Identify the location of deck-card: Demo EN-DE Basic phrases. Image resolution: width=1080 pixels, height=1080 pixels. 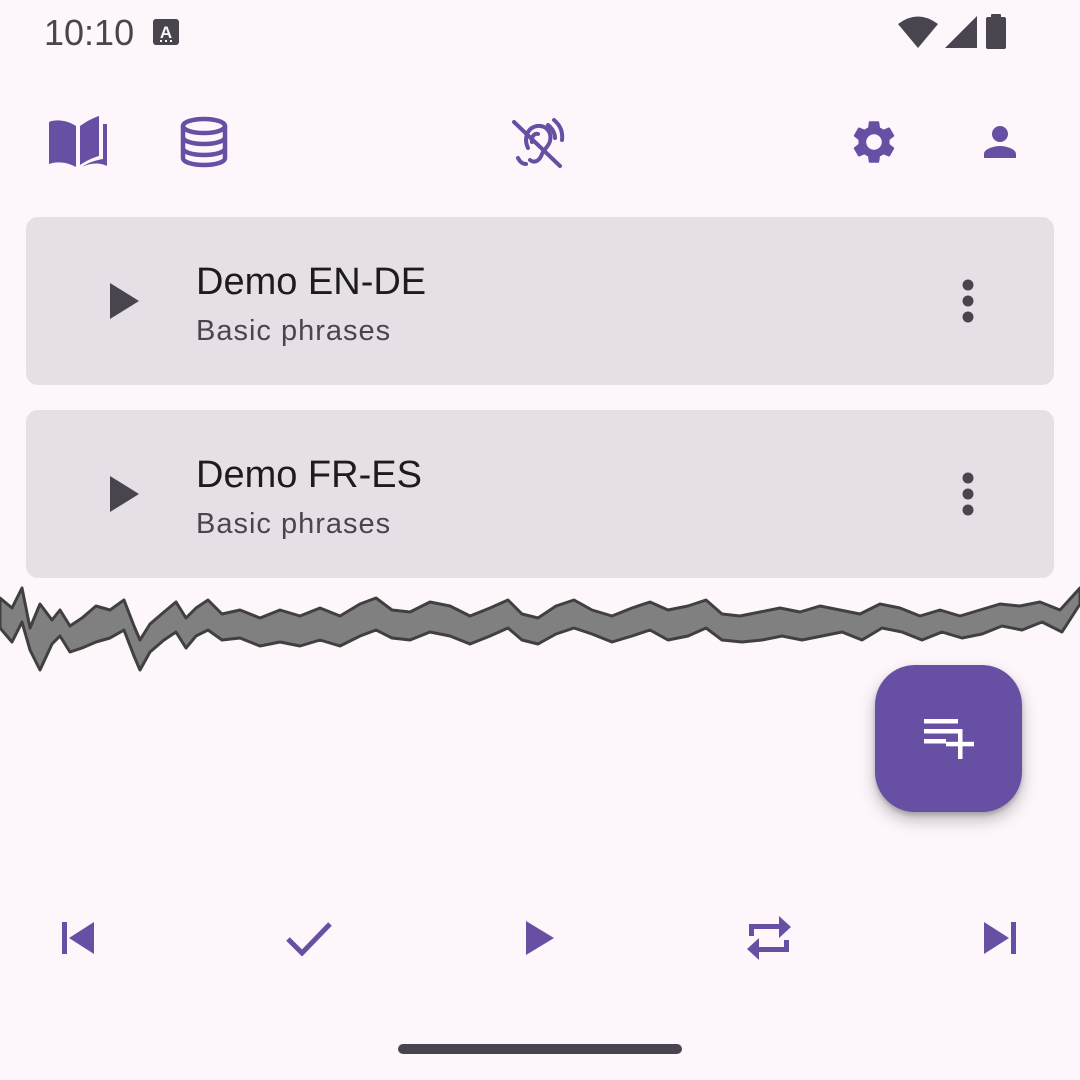
(540, 301).